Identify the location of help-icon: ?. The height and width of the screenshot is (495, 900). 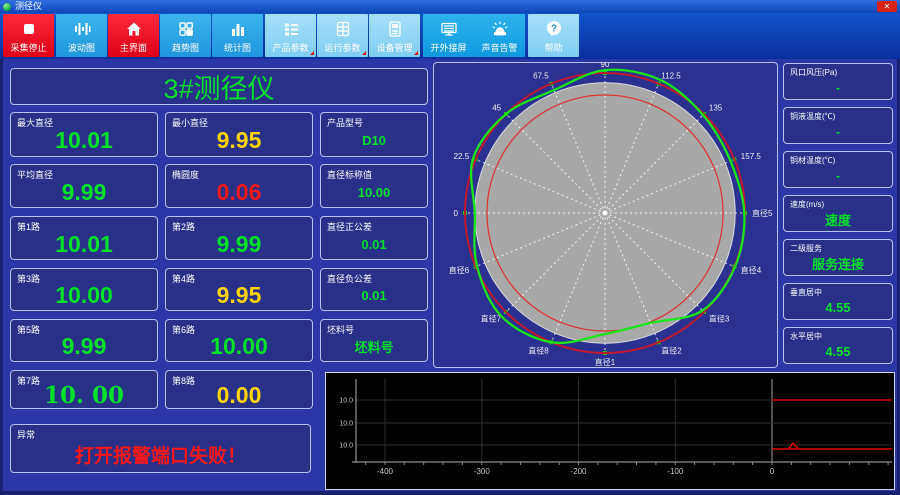
(553, 29).